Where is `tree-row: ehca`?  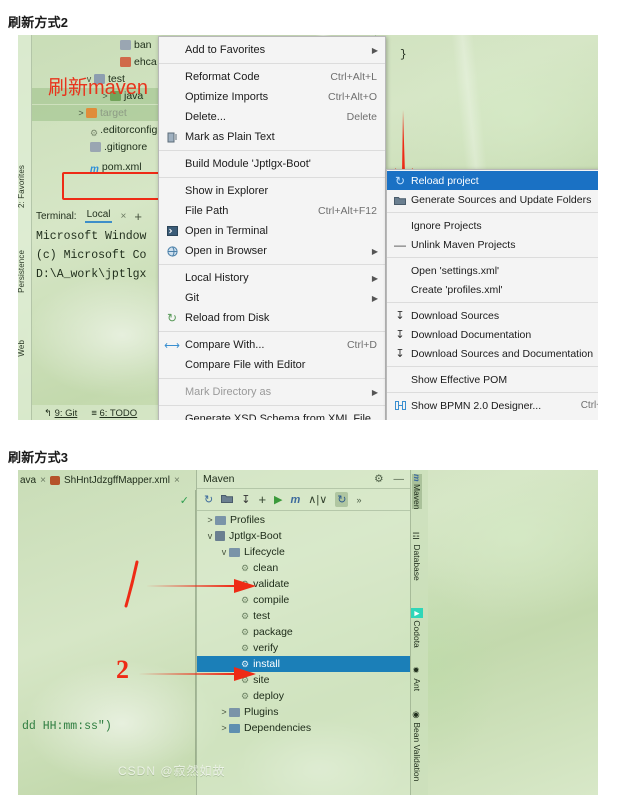 tree-row: ehca is located at coordinates (138, 62).